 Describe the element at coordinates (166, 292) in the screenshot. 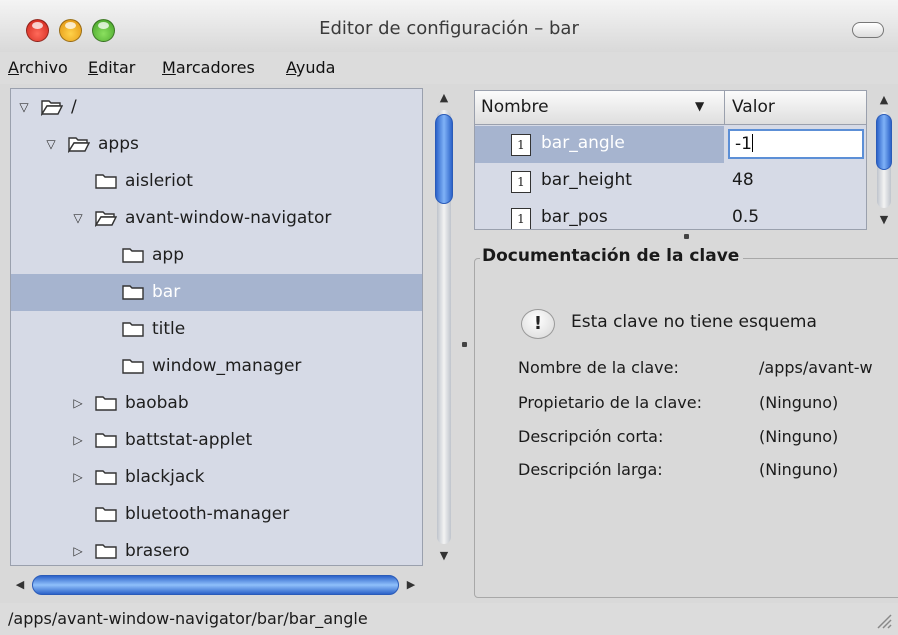

I see `tree-item-label: bar` at that location.